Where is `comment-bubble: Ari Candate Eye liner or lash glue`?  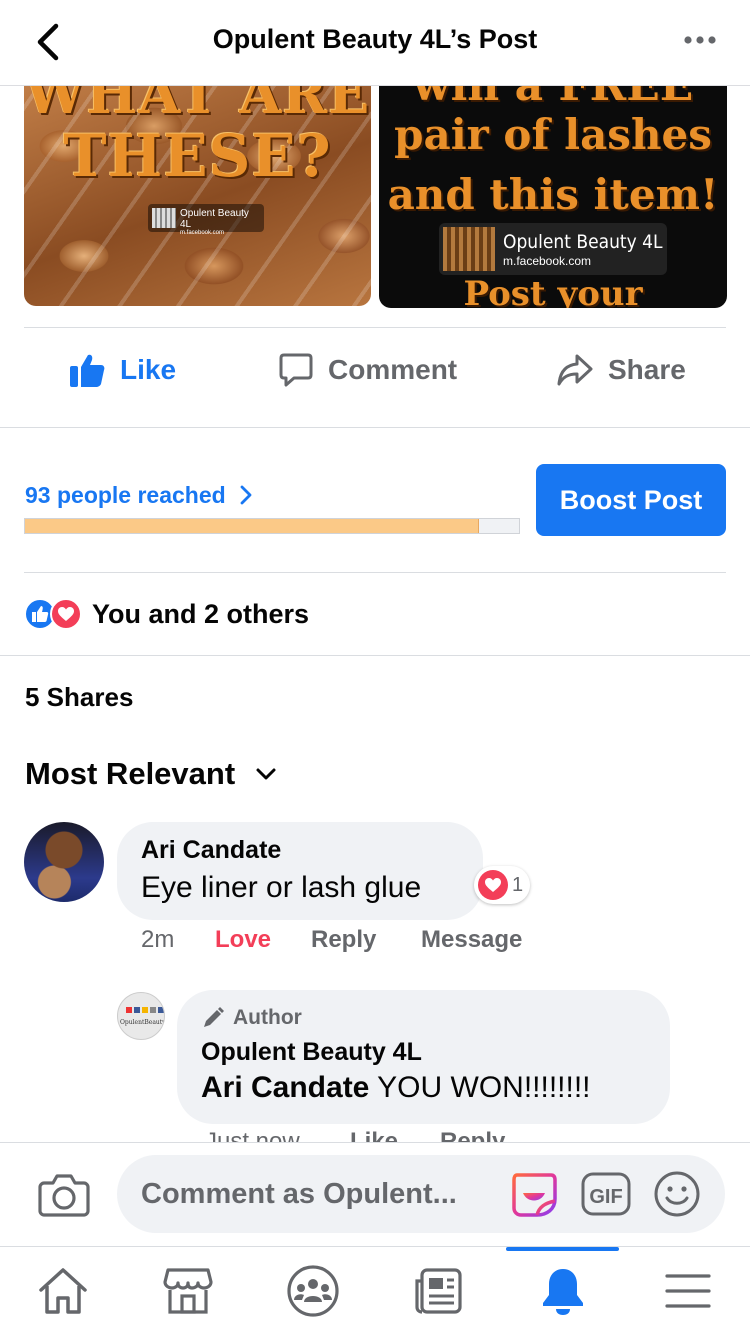
comment-bubble: Ari Candate Eye liner or lash glue is located at coordinates (300, 871).